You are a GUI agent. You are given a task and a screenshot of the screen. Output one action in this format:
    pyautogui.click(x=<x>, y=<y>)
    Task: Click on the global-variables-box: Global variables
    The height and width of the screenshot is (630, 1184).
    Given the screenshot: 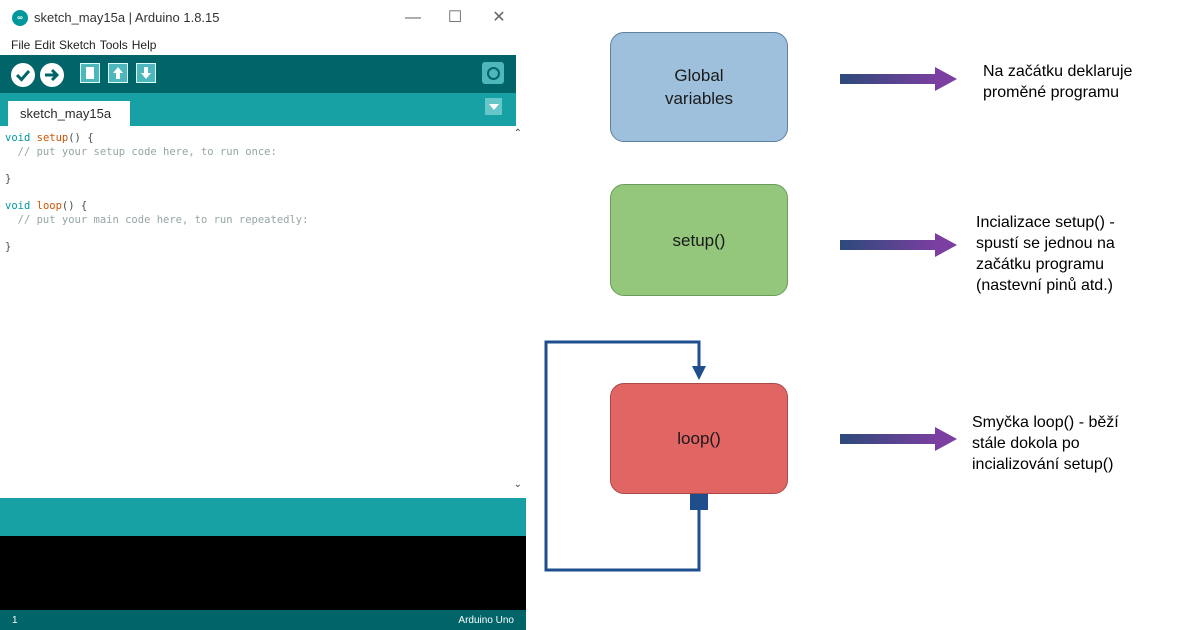 What is the action you would take?
    pyautogui.click(x=699, y=87)
    